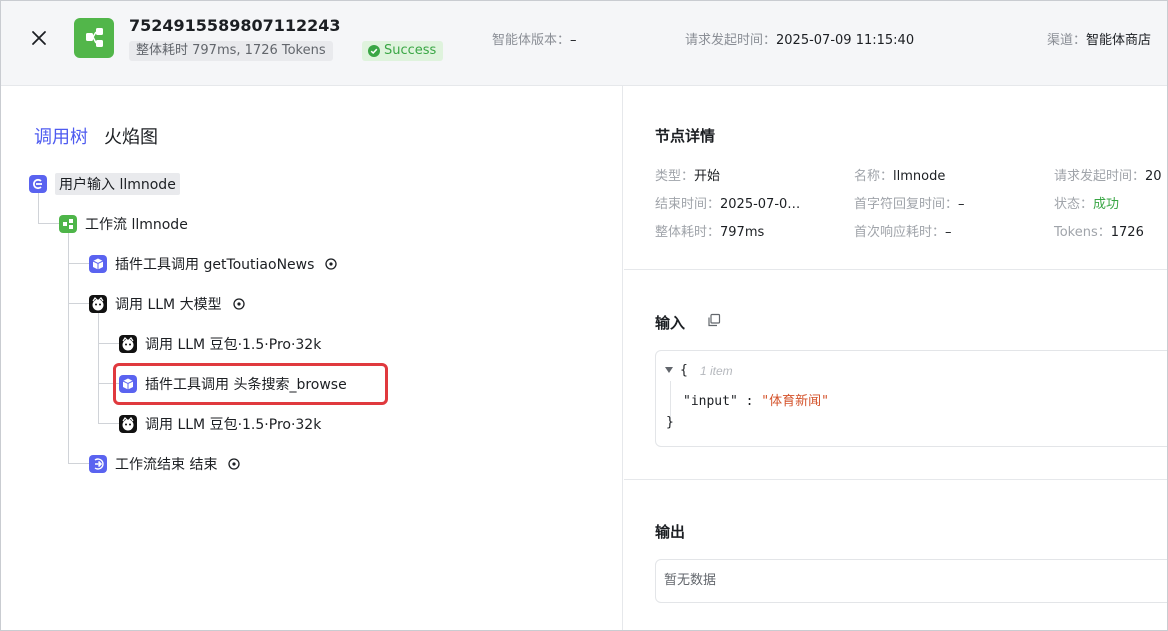 The height and width of the screenshot is (631, 1168). I want to click on copy-icon, so click(714, 320).